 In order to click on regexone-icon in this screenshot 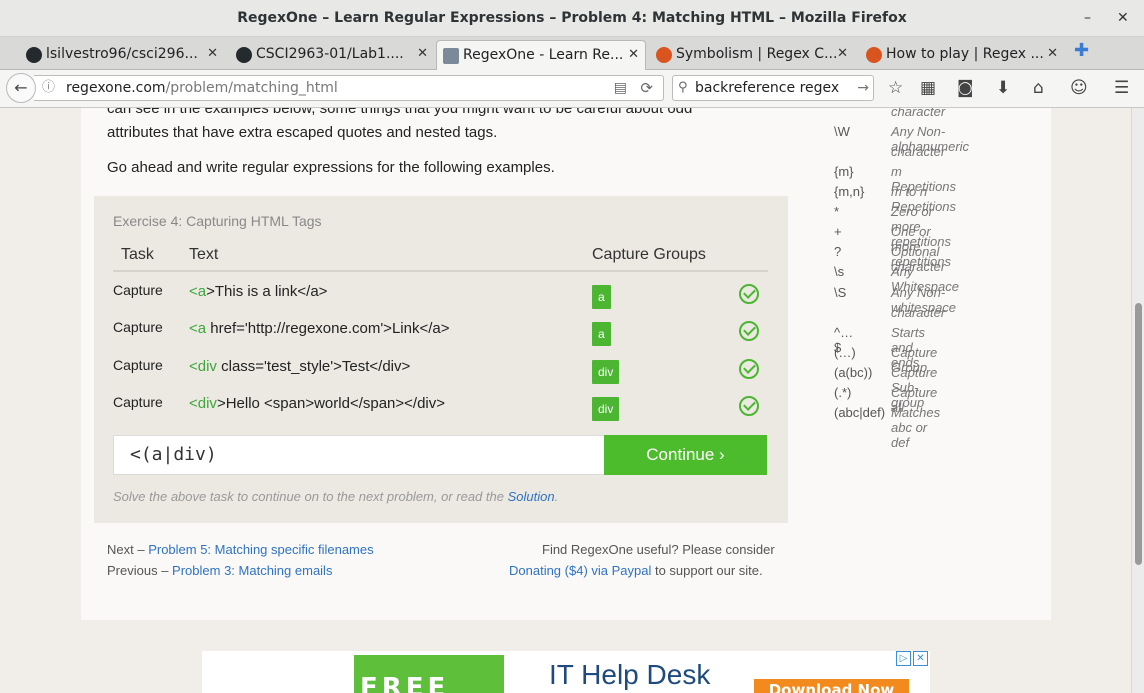, I will do `click(451, 56)`.